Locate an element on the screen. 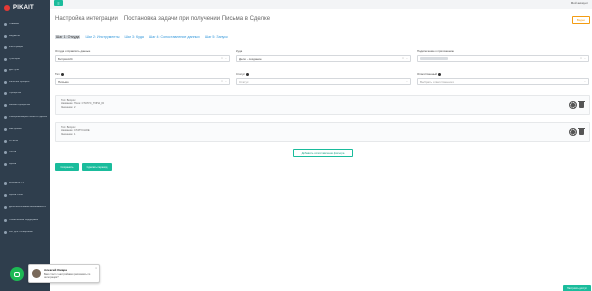  responsible-placeholder: Выбрать ответственного is located at coordinates (437, 81).